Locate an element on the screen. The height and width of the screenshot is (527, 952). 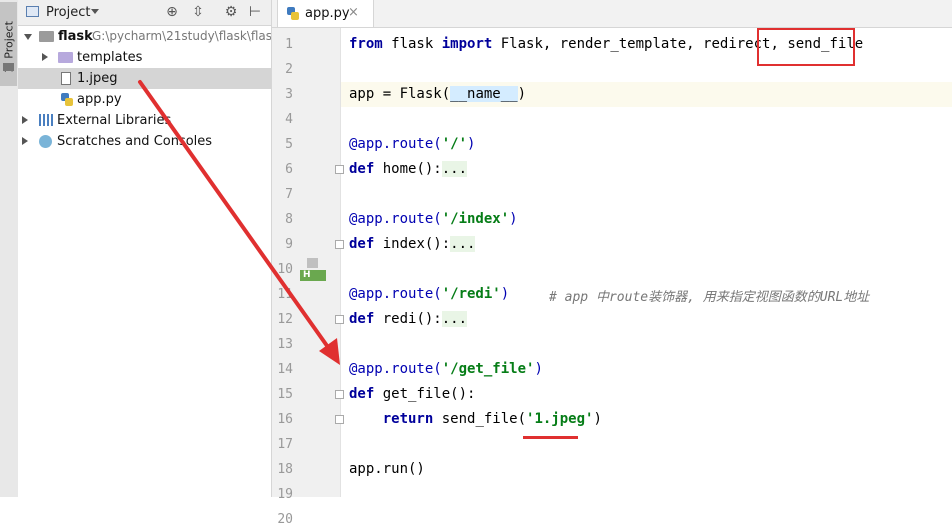
code-line-17: @app.route('/get_file') is located at coordinates (446, 369).